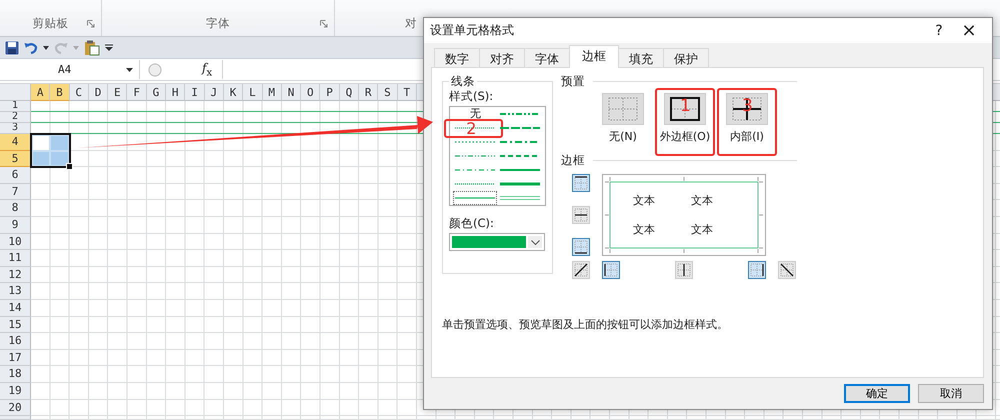 The image size is (1000, 420). Describe the element at coordinates (330, 92) in the screenshot. I see `column-header: P` at that location.